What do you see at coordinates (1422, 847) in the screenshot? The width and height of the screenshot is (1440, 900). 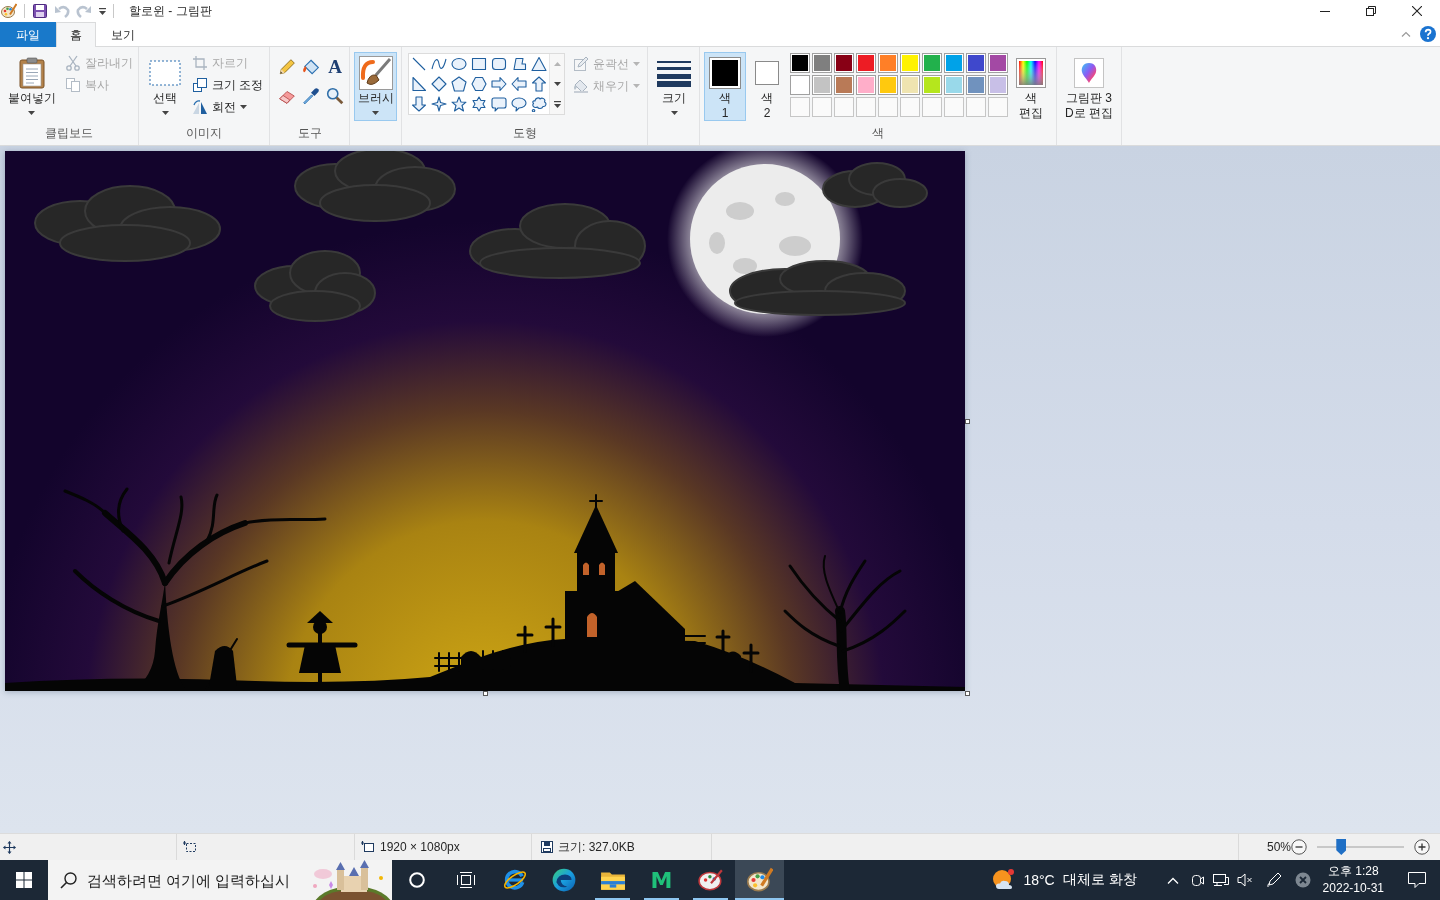 I see `zoom-in-icon` at bounding box center [1422, 847].